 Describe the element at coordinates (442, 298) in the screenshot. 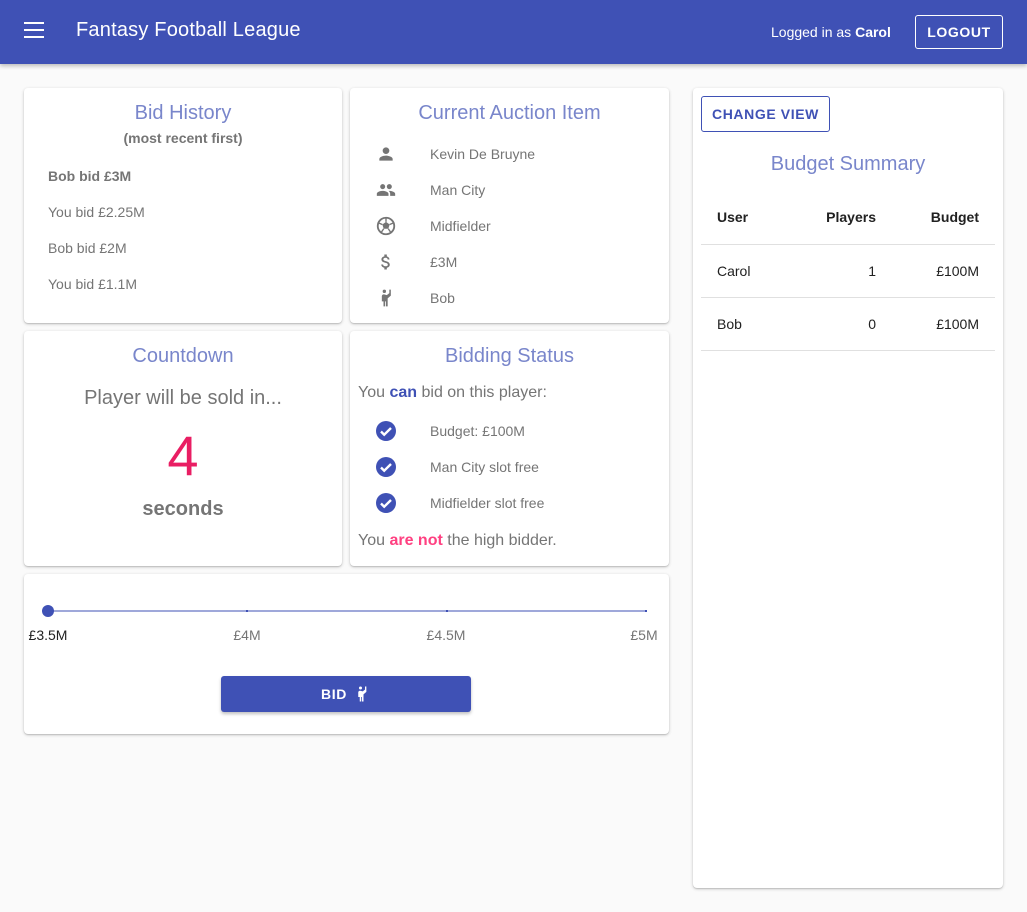

I see `auction-item-bidder-name: Bob` at that location.